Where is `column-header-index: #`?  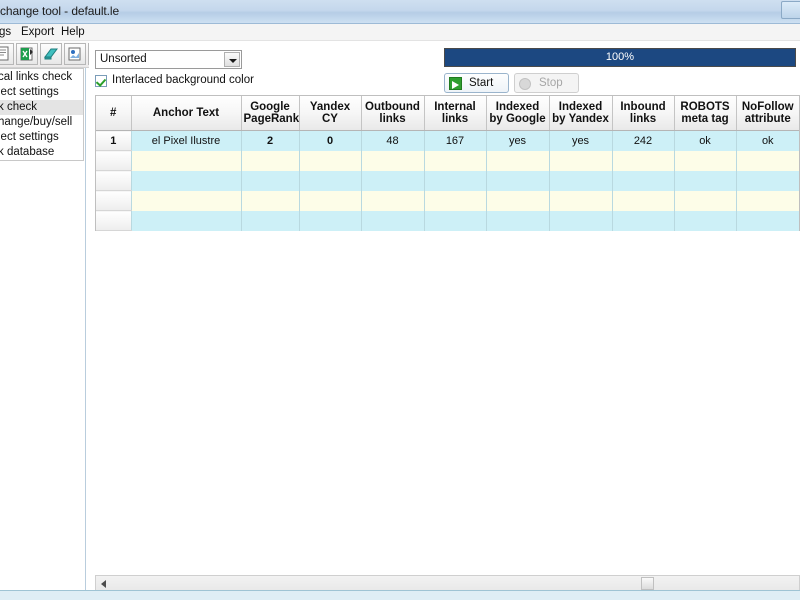
column-header-index: # is located at coordinates (114, 113).